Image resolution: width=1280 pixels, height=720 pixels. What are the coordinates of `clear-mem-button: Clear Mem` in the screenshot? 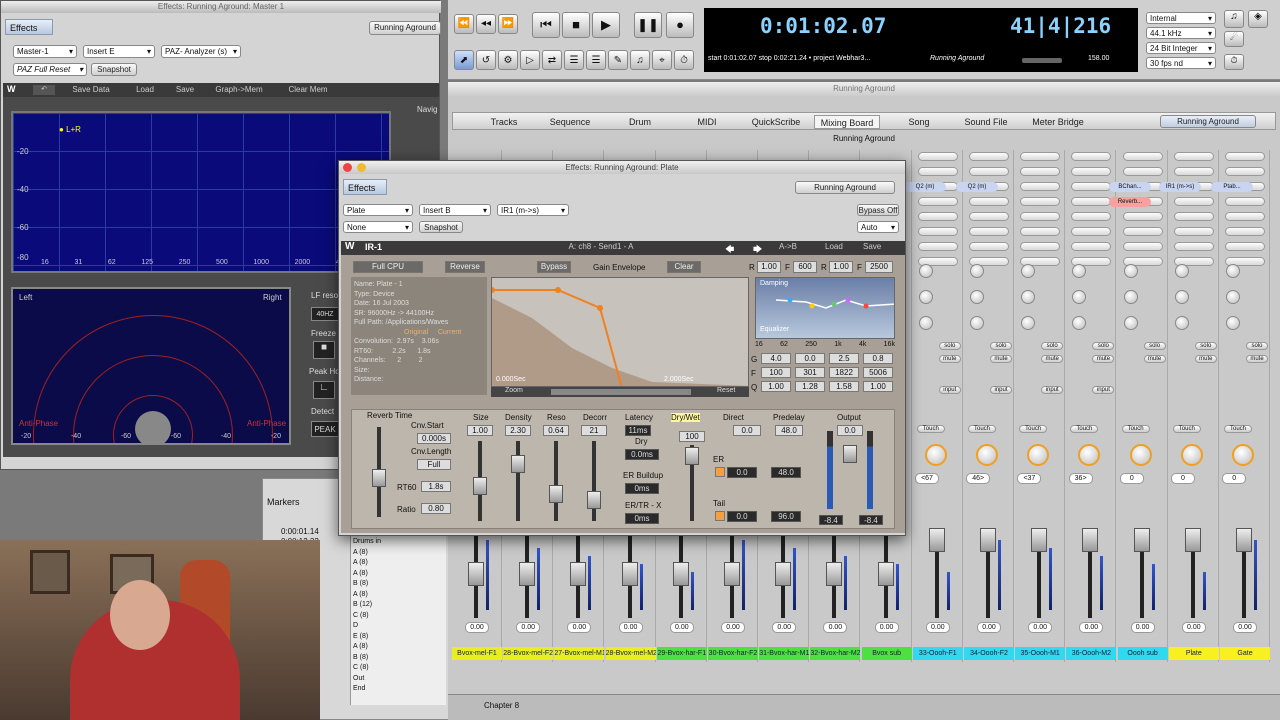 It's located at (308, 90).